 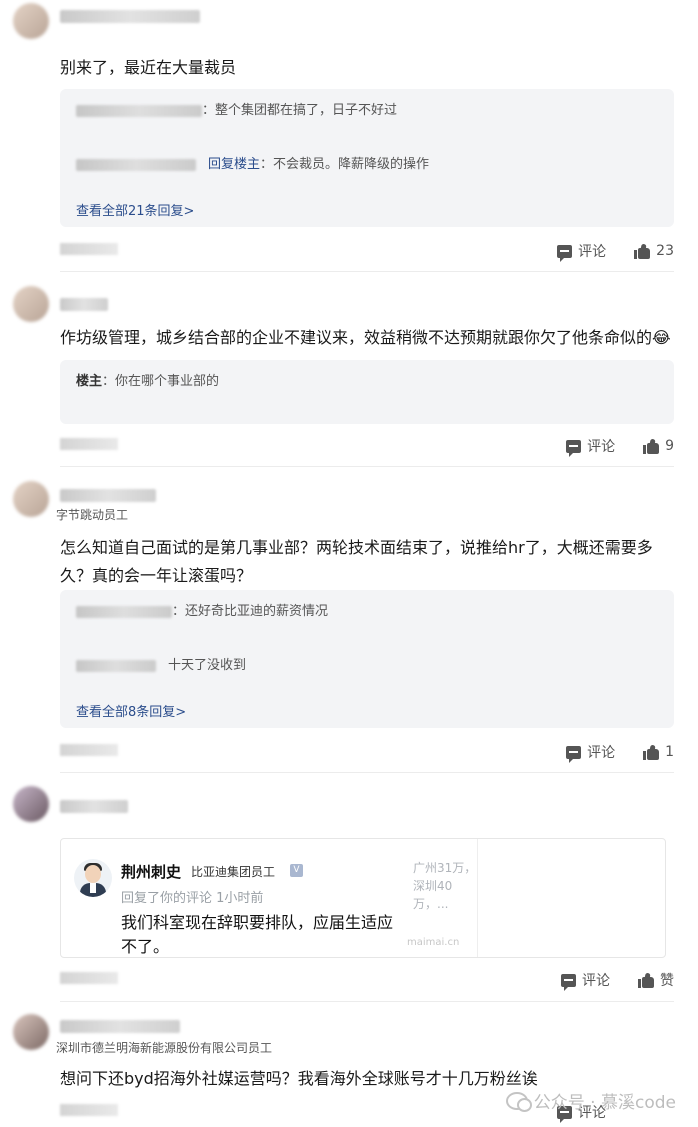 What do you see at coordinates (656, 980) in the screenshot?
I see `like-button: 赞` at bounding box center [656, 980].